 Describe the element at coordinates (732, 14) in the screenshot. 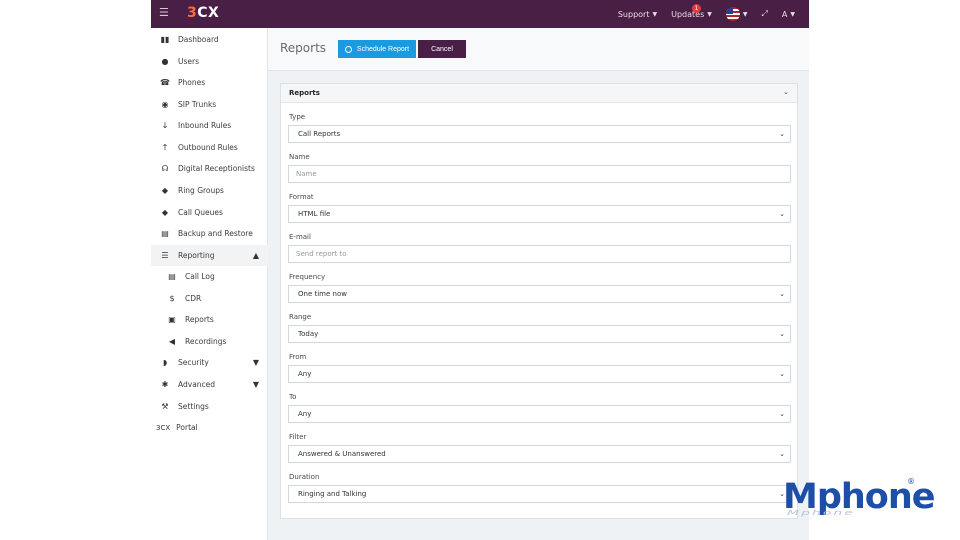

I see `us-flag-icon` at that location.